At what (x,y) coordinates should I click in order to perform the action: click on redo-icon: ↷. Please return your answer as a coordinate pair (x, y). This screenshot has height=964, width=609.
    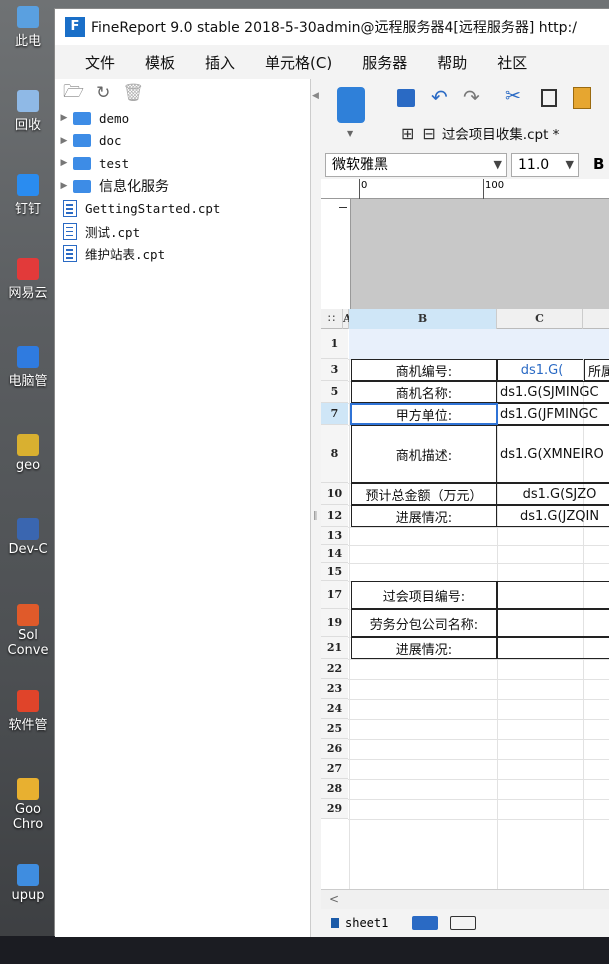
    Looking at the image, I should click on (471, 97).